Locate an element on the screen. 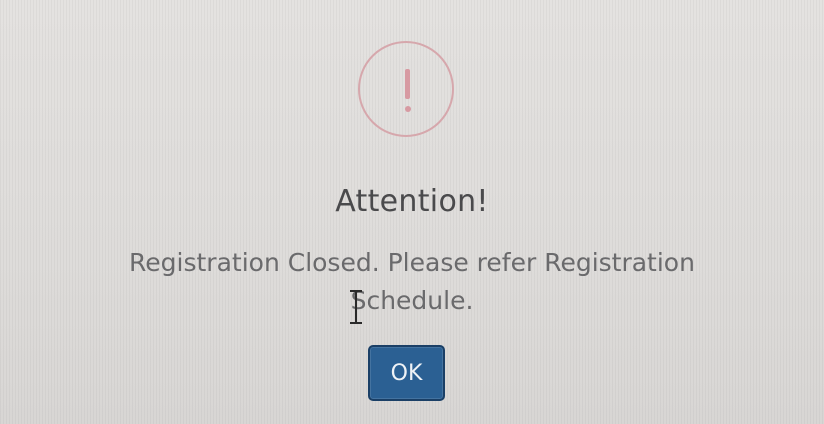 The height and width of the screenshot is (424, 824). exclamation-bar is located at coordinates (407, 84).